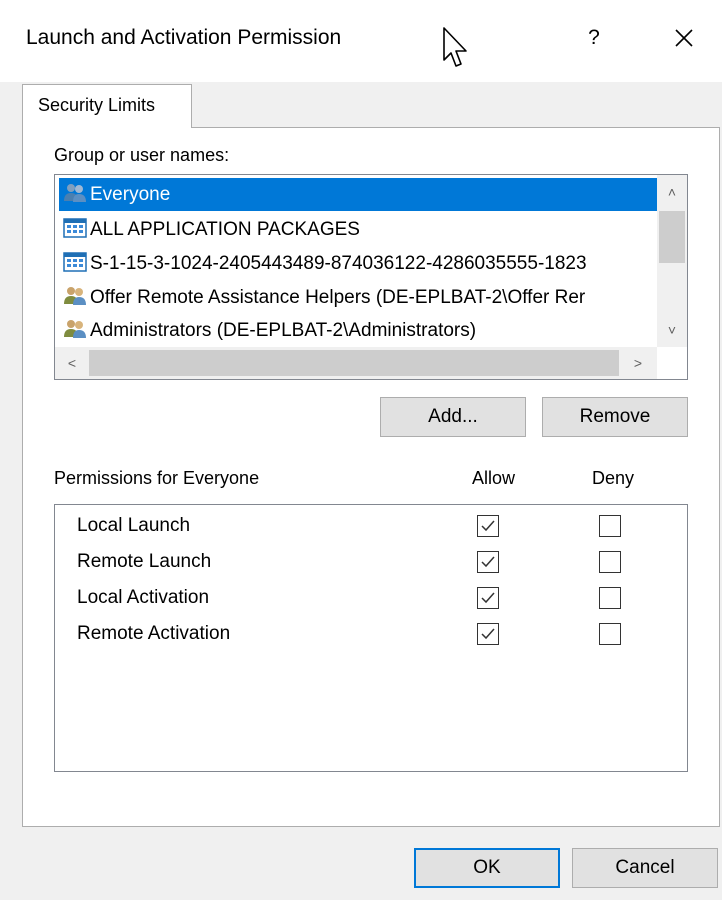 This screenshot has width=722, height=900. Describe the element at coordinates (645, 868) in the screenshot. I see `cancel-button: Cancel` at that location.